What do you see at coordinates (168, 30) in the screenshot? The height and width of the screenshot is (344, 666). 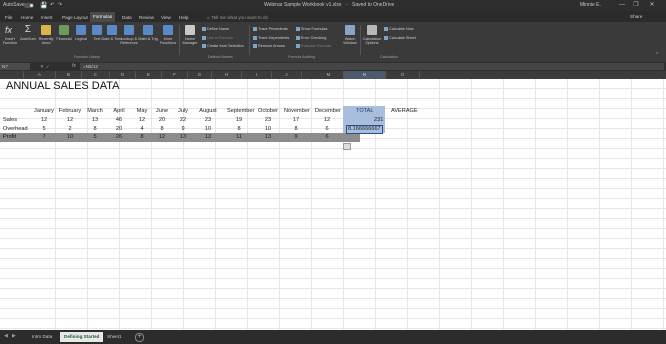 I see `more-functions-book-icon` at bounding box center [168, 30].